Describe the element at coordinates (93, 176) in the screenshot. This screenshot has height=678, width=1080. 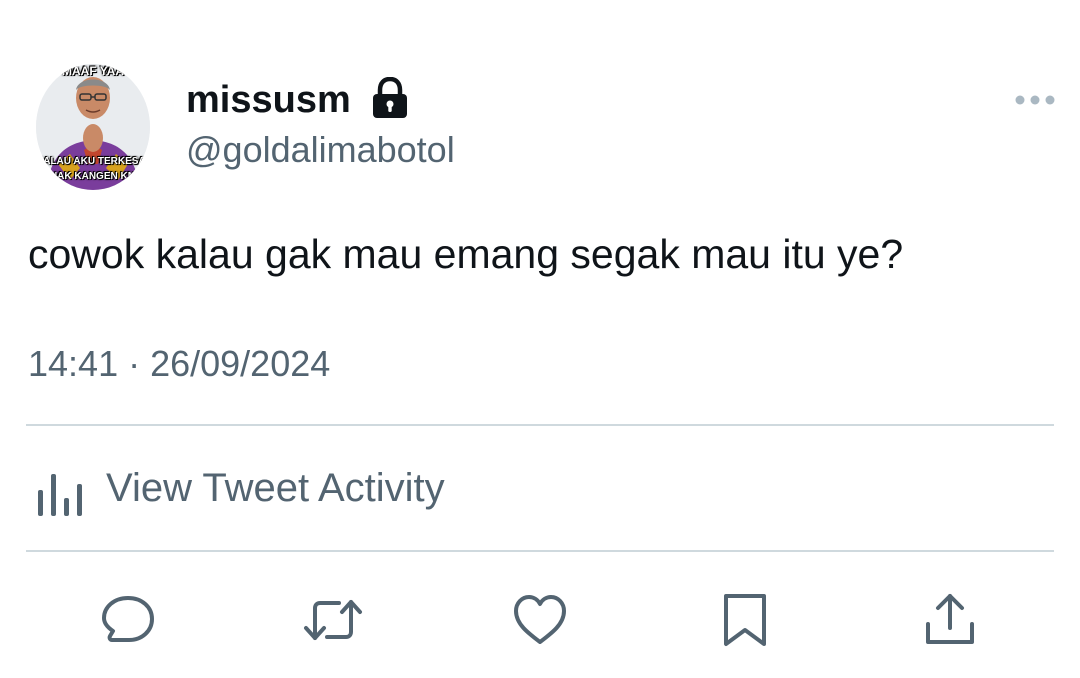
I see `avatar-caption-bottom: NAK KANGEN KM` at that location.